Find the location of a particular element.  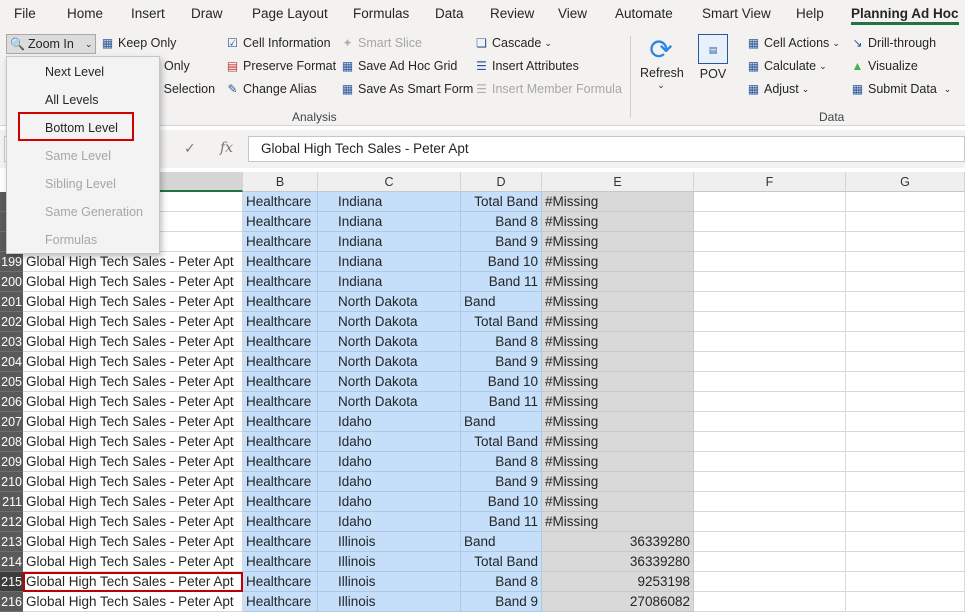

column-header-b: B is located at coordinates (280, 182).